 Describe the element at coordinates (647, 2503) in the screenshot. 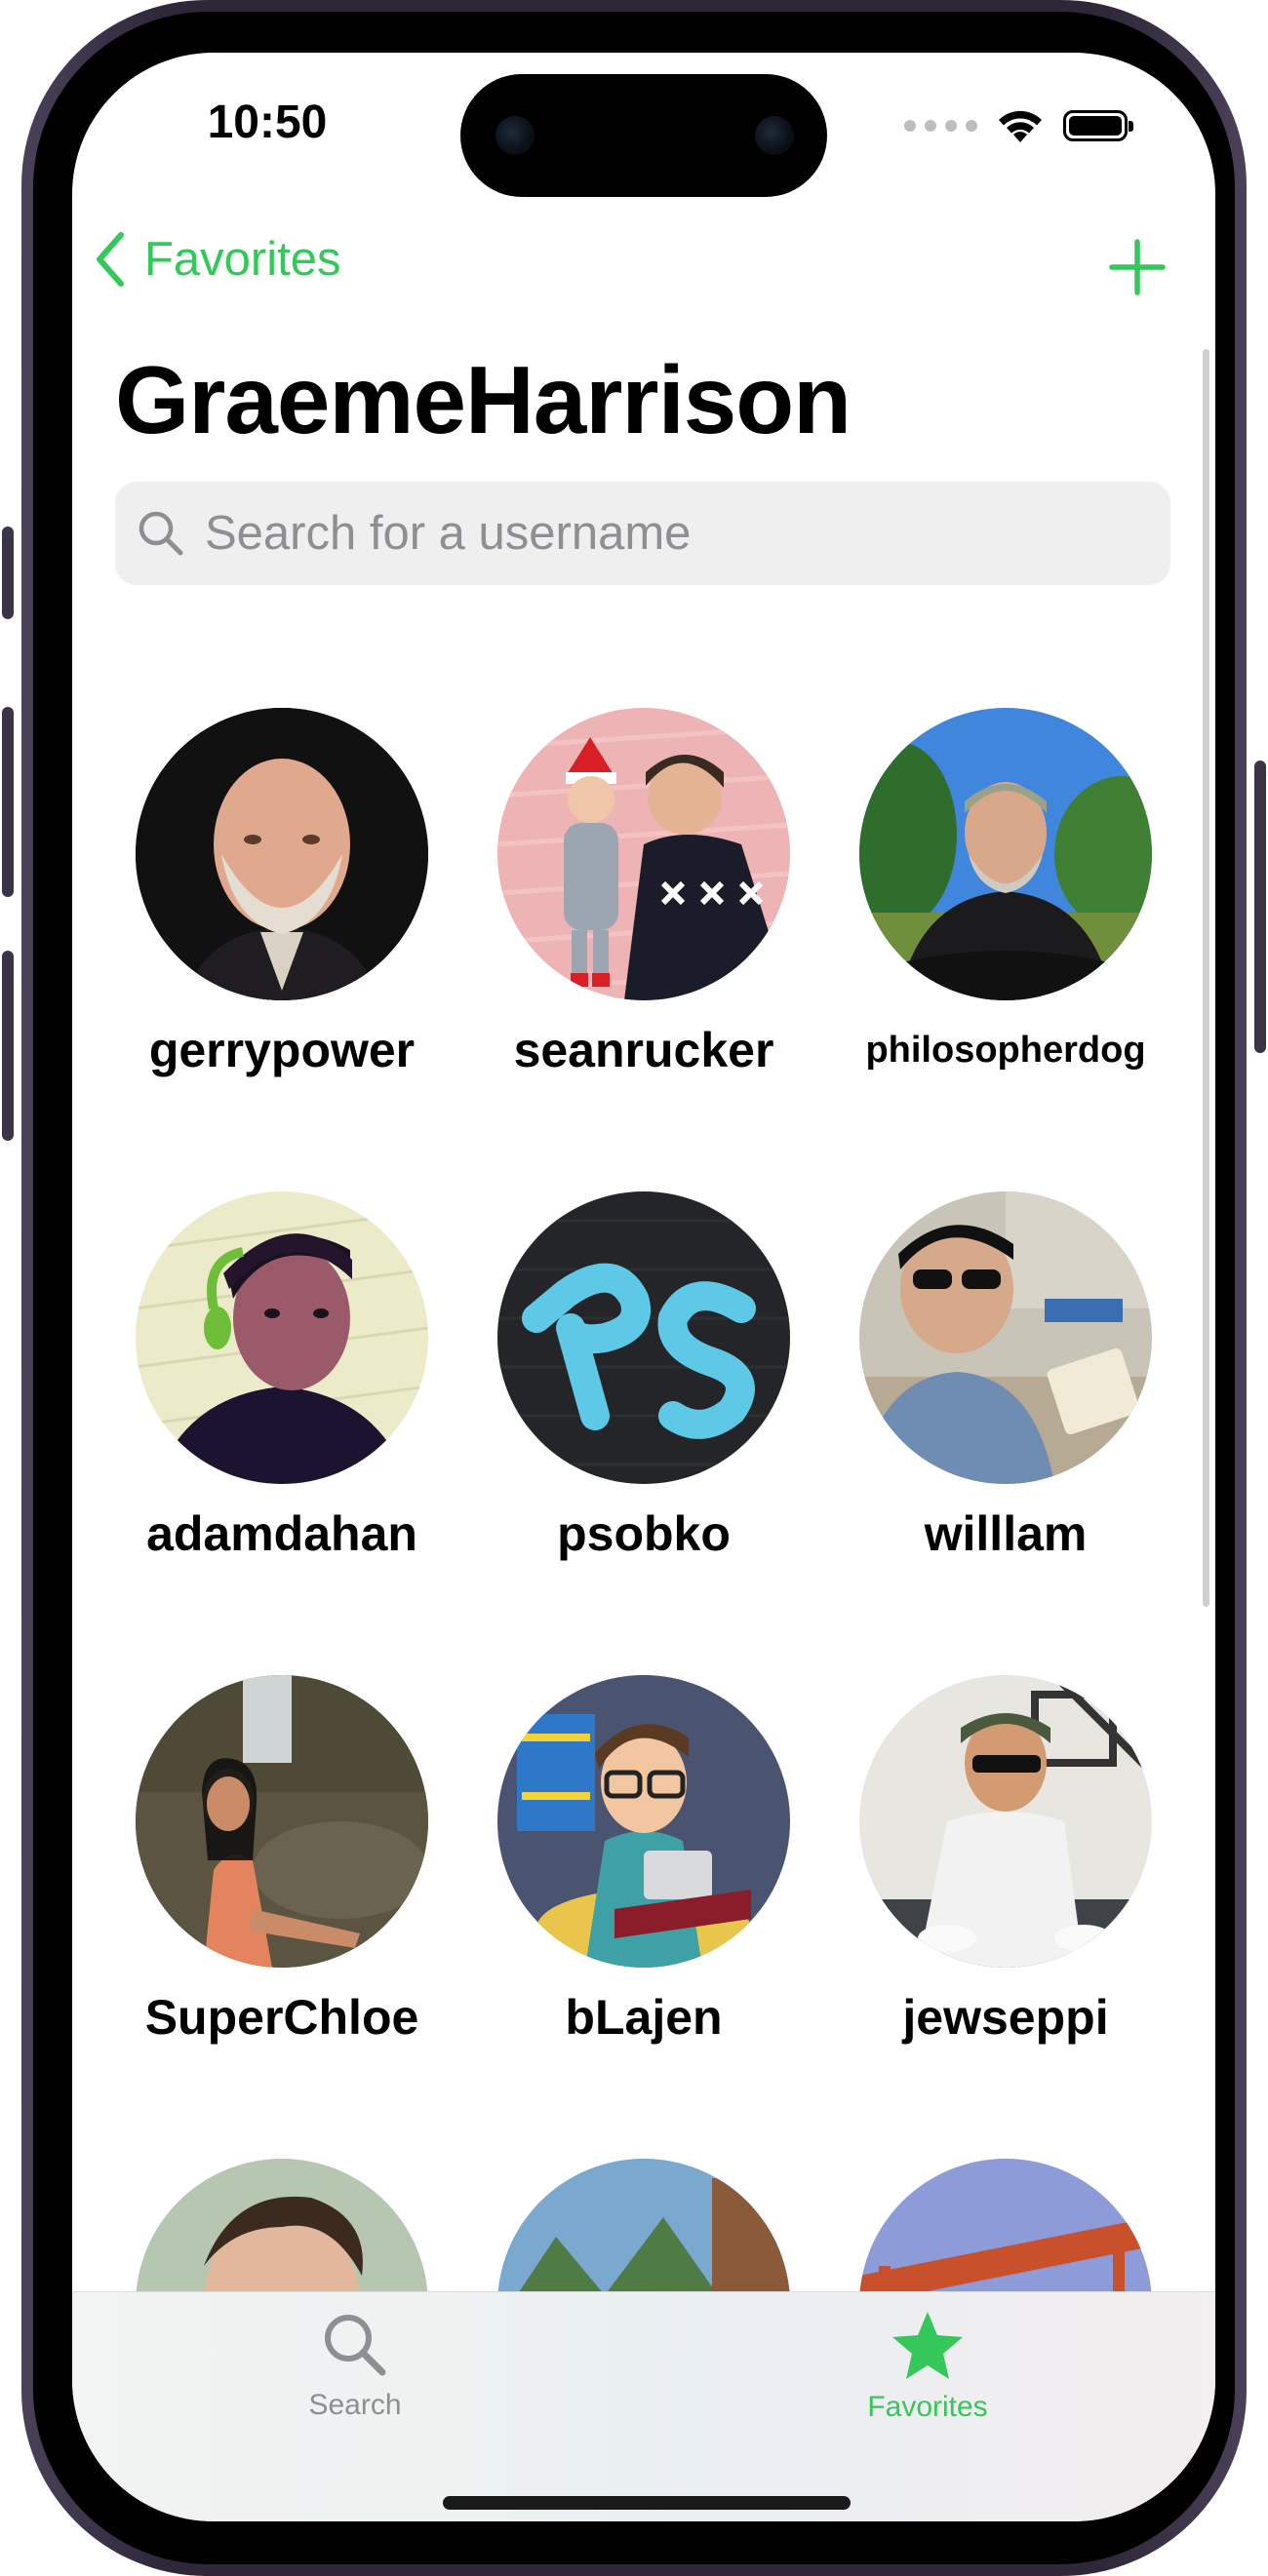

I see `home-indicator` at that location.